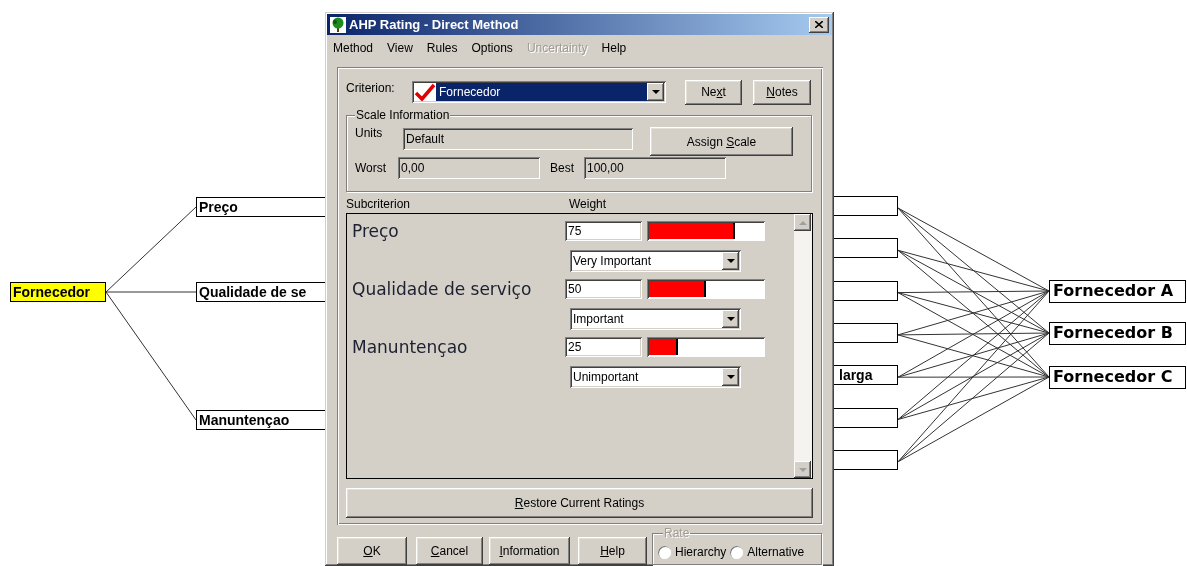 The width and height of the screenshot is (1187, 566). Describe the element at coordinates (782, 92) in the screenshot. I see `notes-button: Notes` at that location.